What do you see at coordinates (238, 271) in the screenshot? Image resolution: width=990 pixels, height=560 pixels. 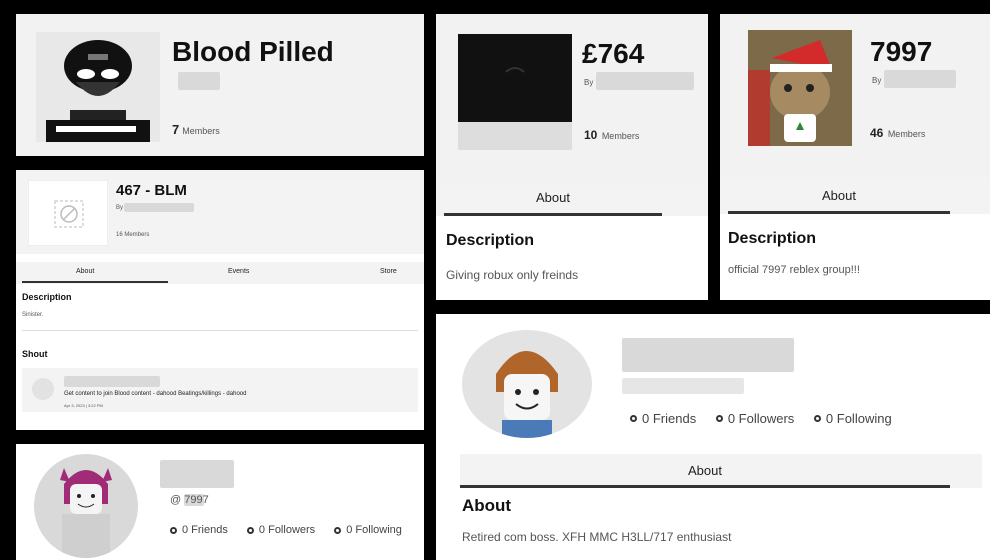 I see `tab-events: Events` at bounding box center [238, 271].